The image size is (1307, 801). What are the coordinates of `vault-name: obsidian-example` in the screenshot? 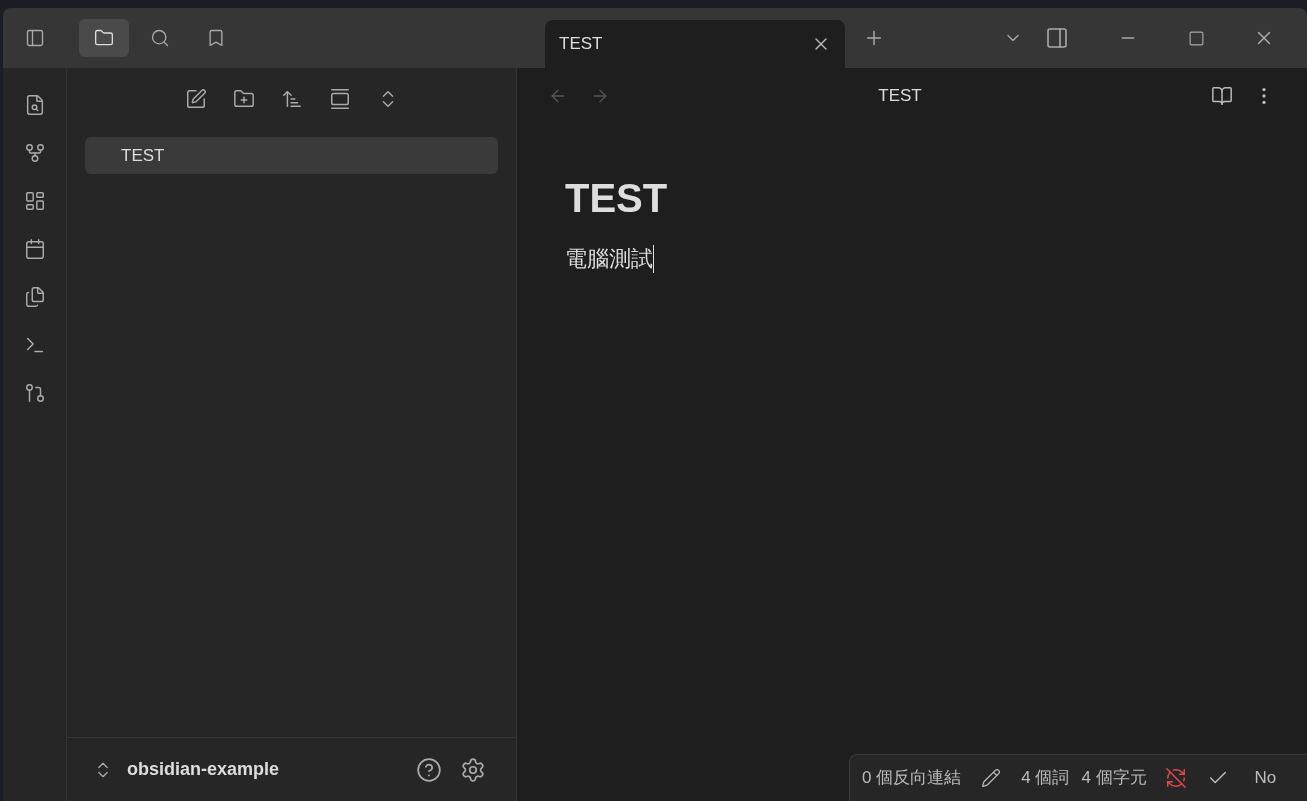 It's located at (269, 769).